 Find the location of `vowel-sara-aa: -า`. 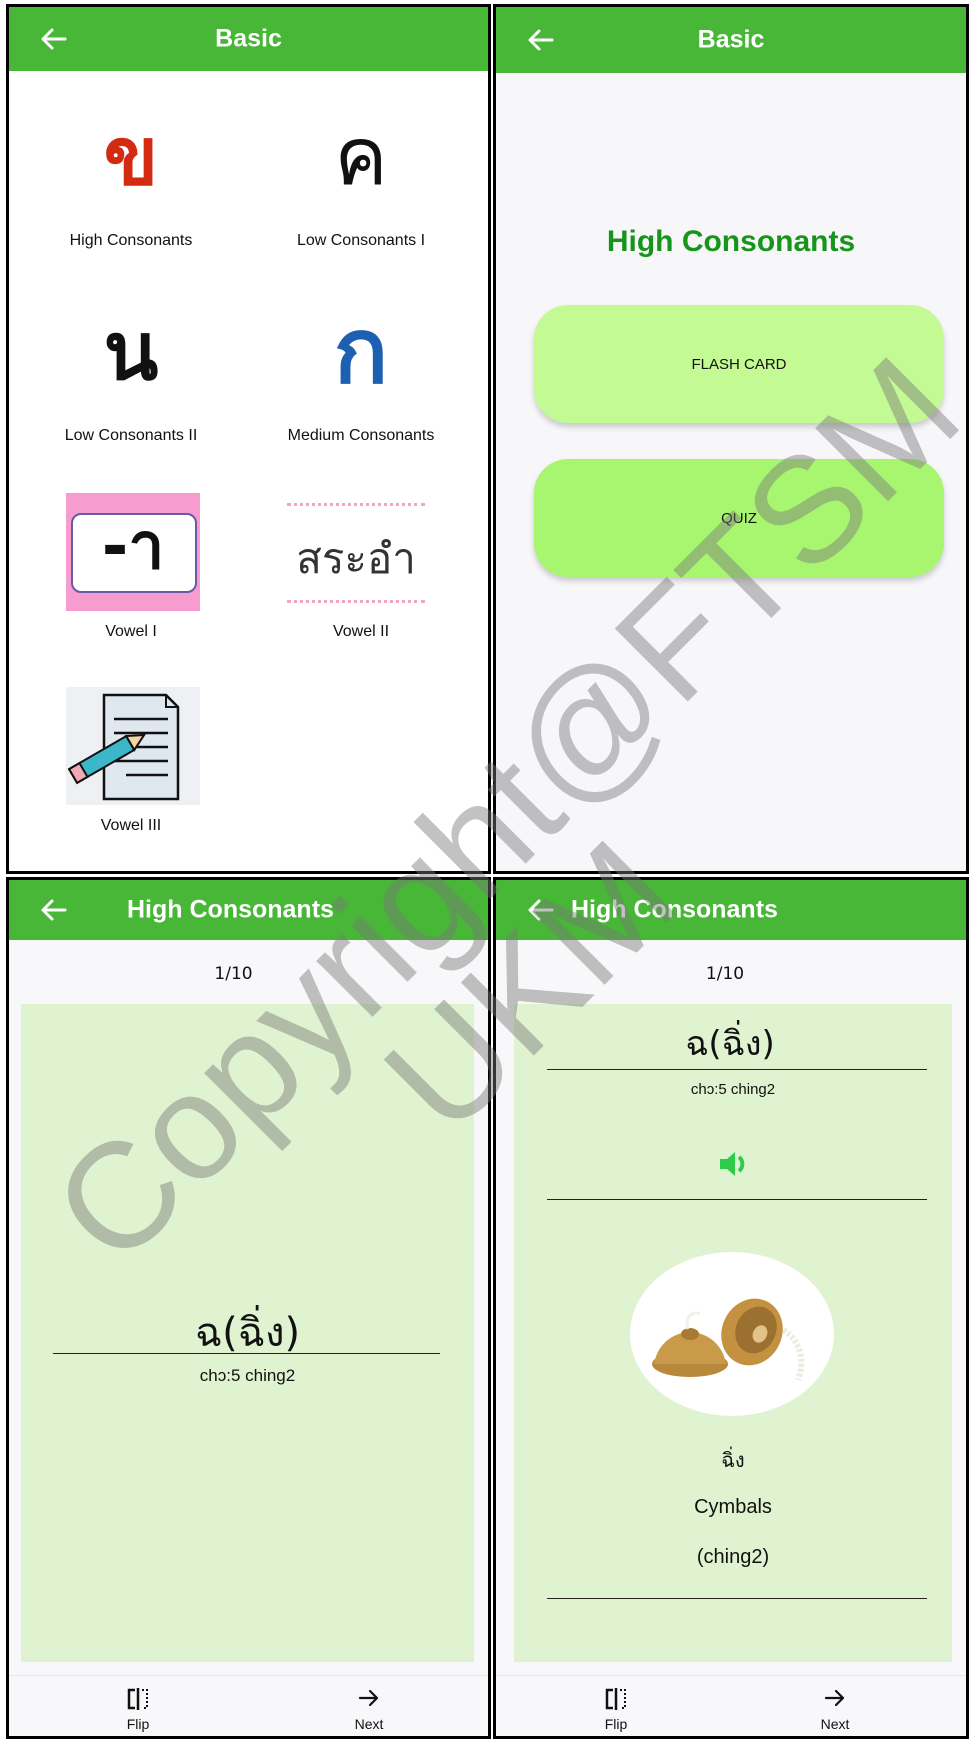

vowel-sara-aa: -า is located at coordinates (133, 547).